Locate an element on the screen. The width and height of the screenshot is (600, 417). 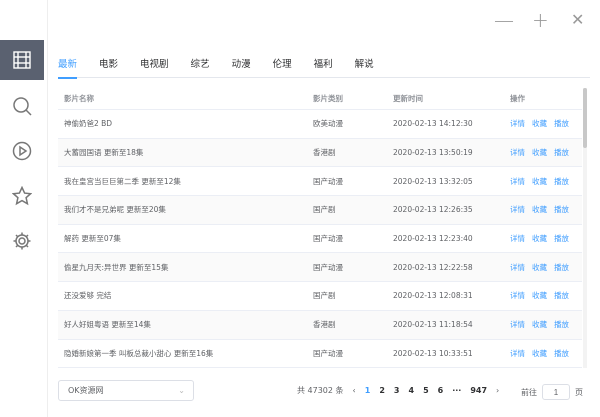
tab-commentary: 解说 is located at coordinates (364, 67).